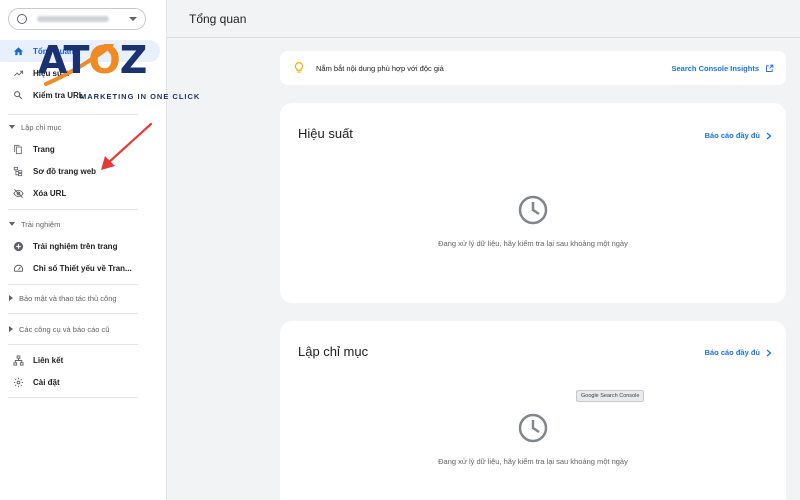  Describe the element at coordinates (41, 224) in the screenshot. I see `section-label: Trải nghiệm` at that location.